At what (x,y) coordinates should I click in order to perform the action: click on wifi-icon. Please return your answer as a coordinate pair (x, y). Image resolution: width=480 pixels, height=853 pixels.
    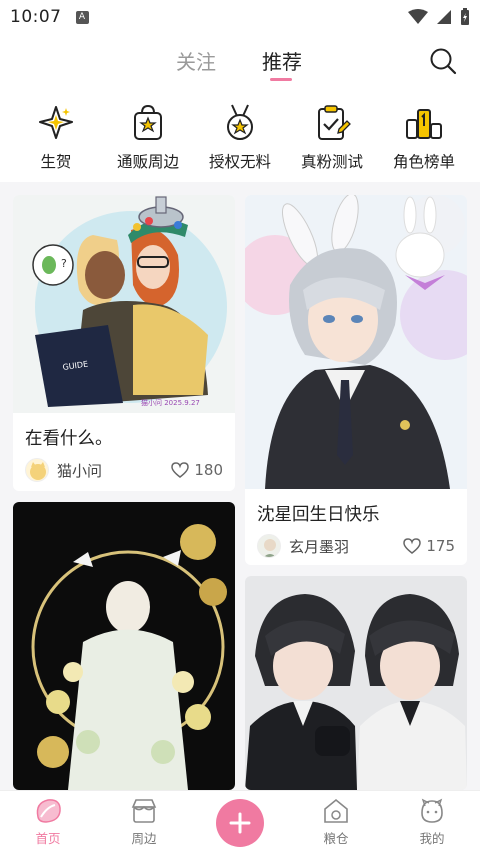
    Looking at the image, I should click on (418, 16).